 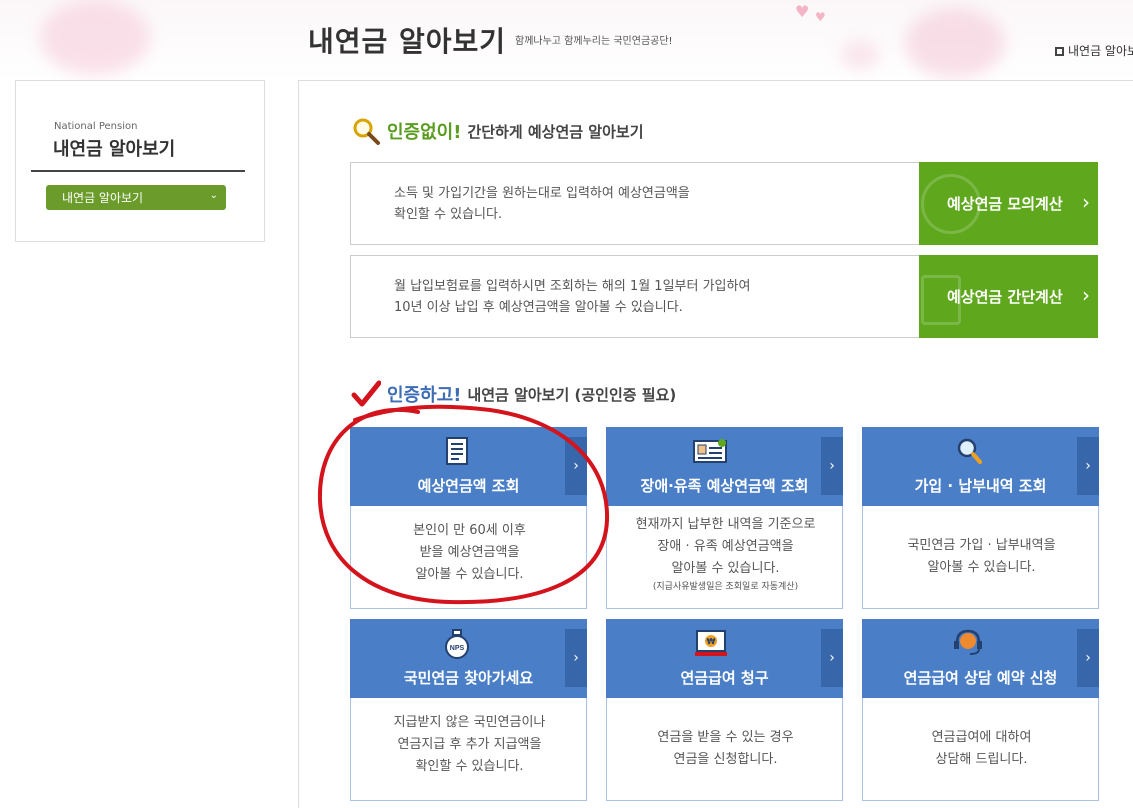 What do you see at coordinates (407, 41) in the screenshot?
I see `page-title: 내연금 알아보기` at bounding box center [407, 41].